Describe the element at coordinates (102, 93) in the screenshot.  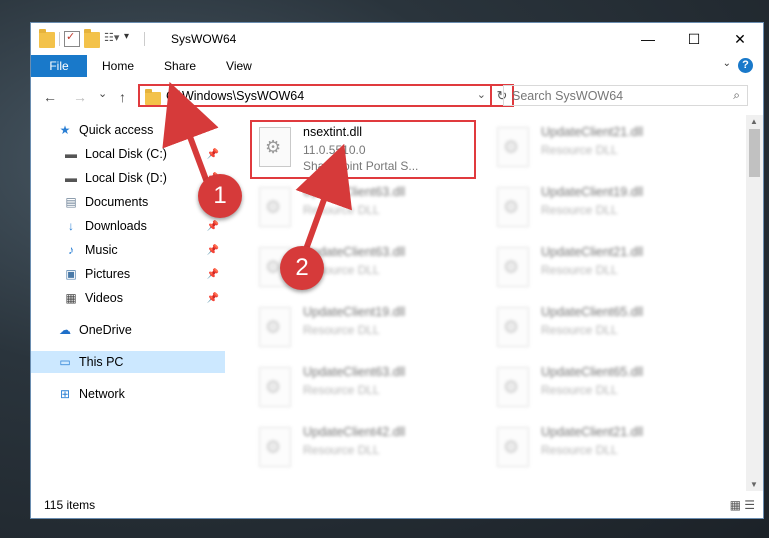
I see `recent-locations-button: ⌄` at that location.